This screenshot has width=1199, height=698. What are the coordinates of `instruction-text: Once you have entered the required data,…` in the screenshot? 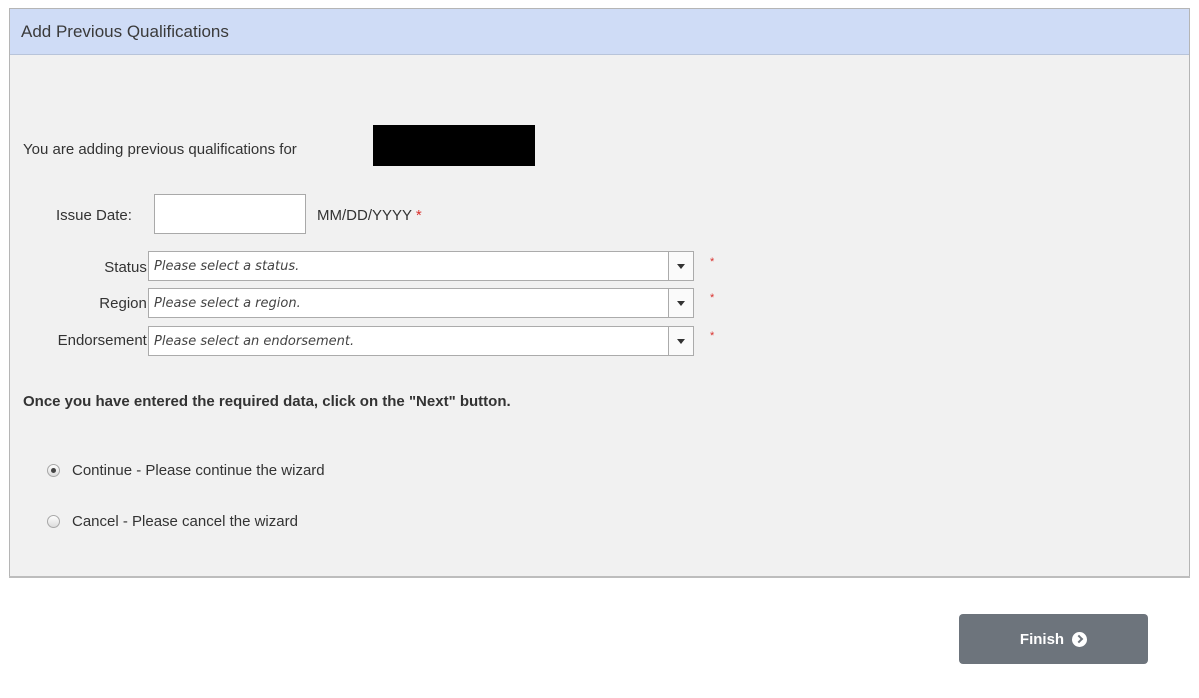 It's located at (267, 401).